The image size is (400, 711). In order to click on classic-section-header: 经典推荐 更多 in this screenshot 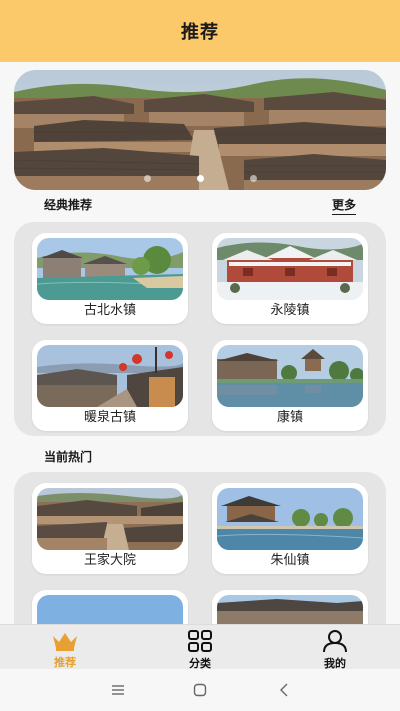, I will do `click(200, 206)`.